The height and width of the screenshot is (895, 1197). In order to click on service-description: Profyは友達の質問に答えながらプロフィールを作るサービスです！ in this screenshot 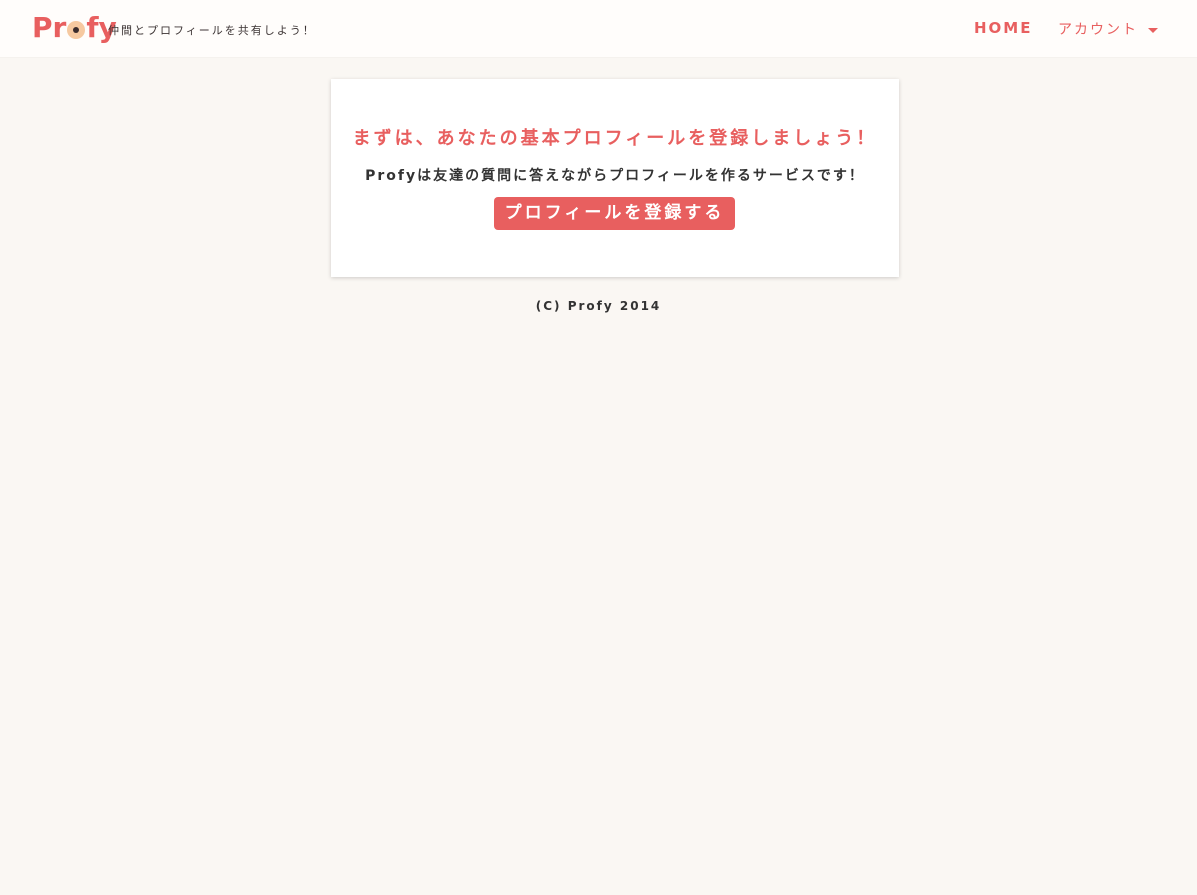, I will do `click(615, 176)`.